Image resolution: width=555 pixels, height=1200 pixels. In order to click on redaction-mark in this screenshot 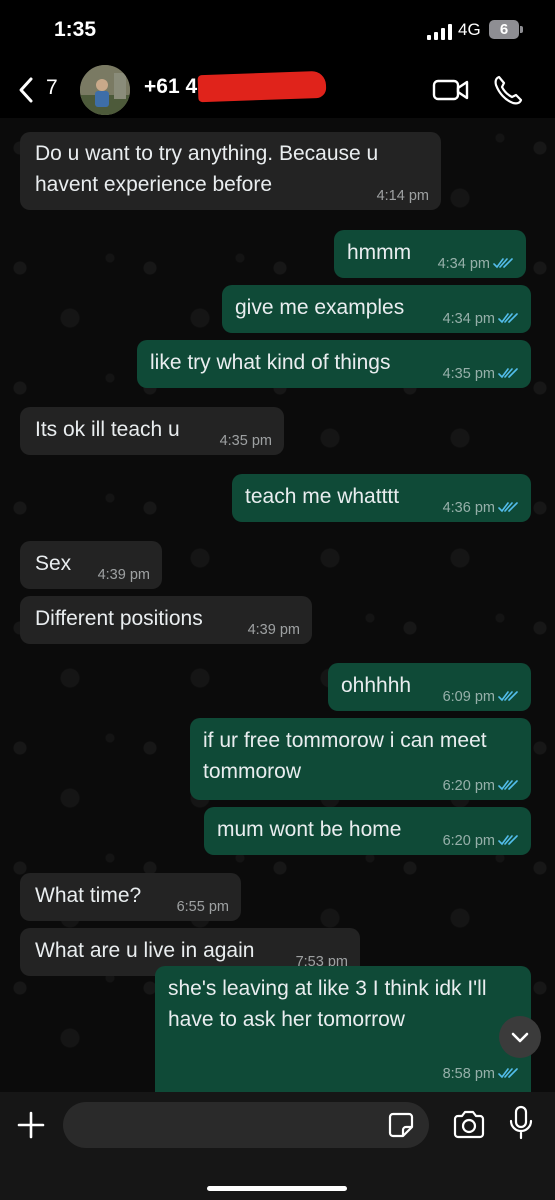, I will do `click(262, 86)`.